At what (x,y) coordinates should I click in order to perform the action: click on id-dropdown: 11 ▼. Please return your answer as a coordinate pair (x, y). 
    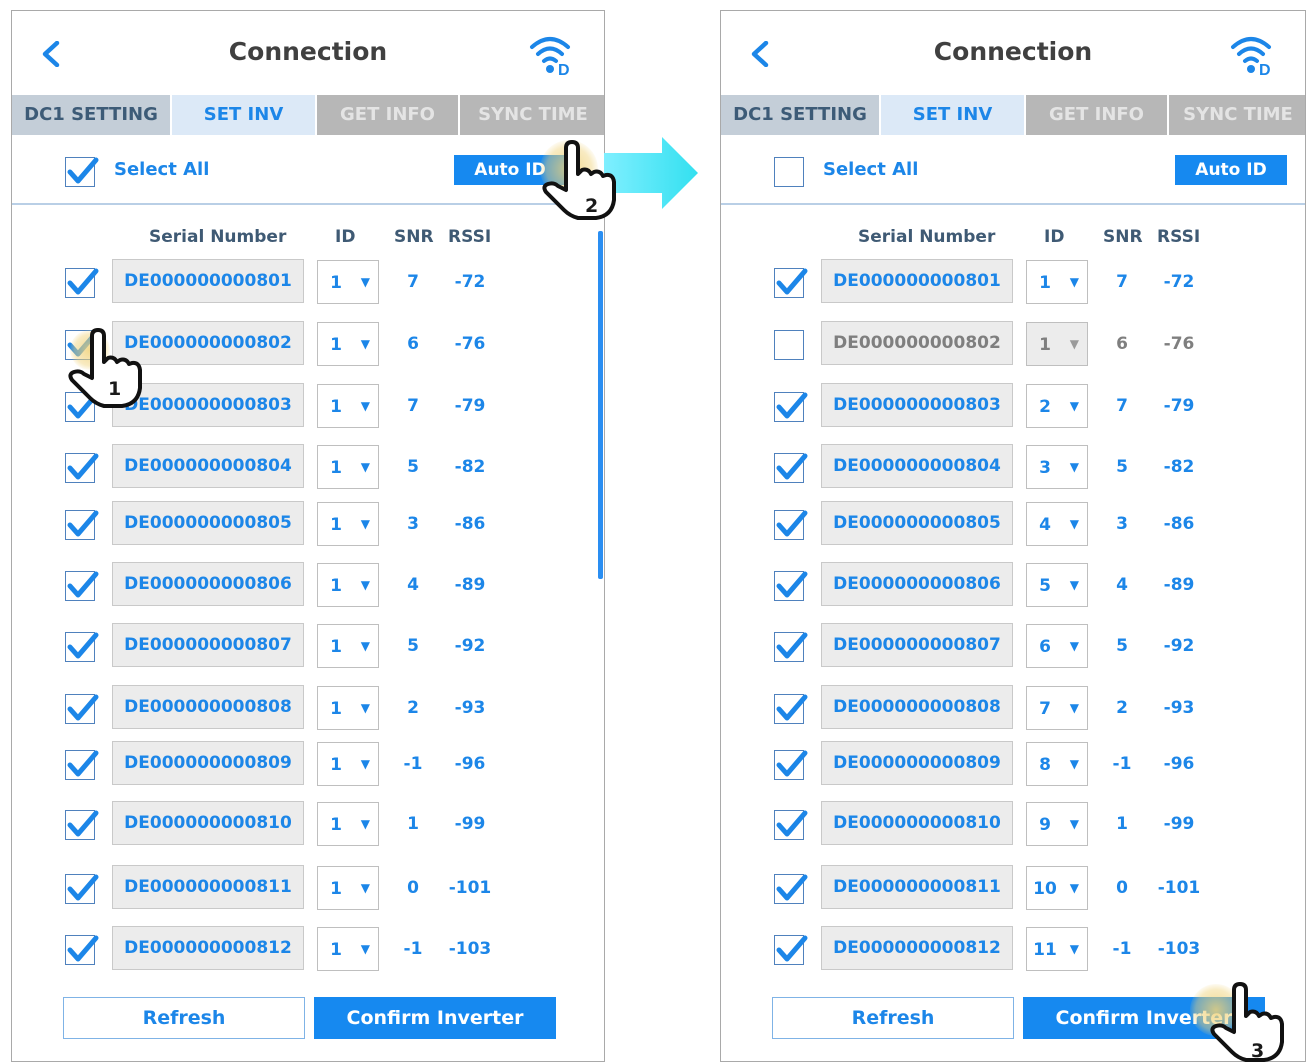
    Looking at the image, I should click on (1057, 949).